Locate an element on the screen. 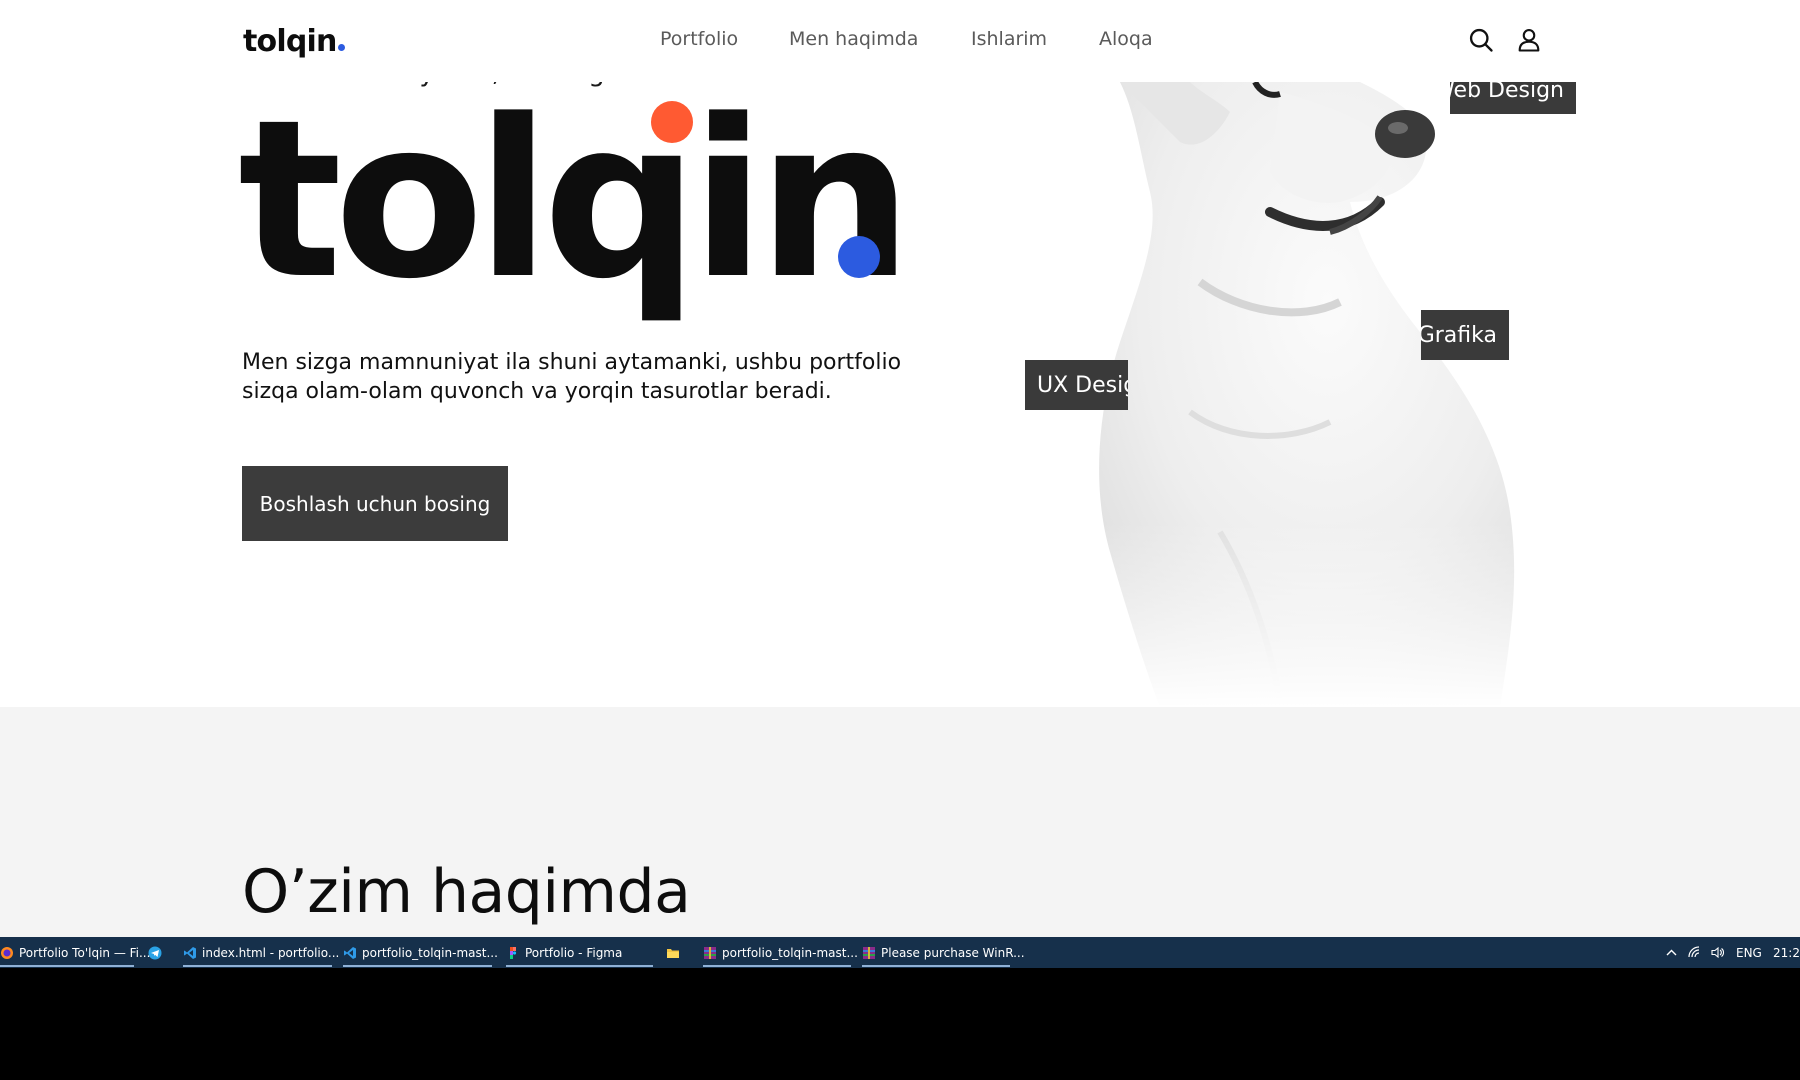 This screenshot has height=1080, width=1800. logo-red-dot is located at coordinates (672, 122).